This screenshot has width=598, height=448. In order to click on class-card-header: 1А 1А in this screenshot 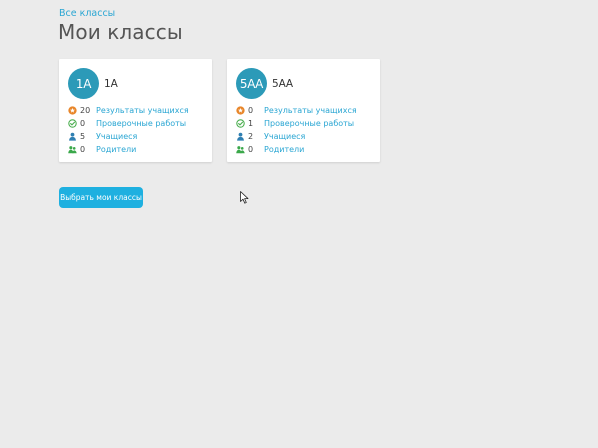, I will do `click(93, 83)`.